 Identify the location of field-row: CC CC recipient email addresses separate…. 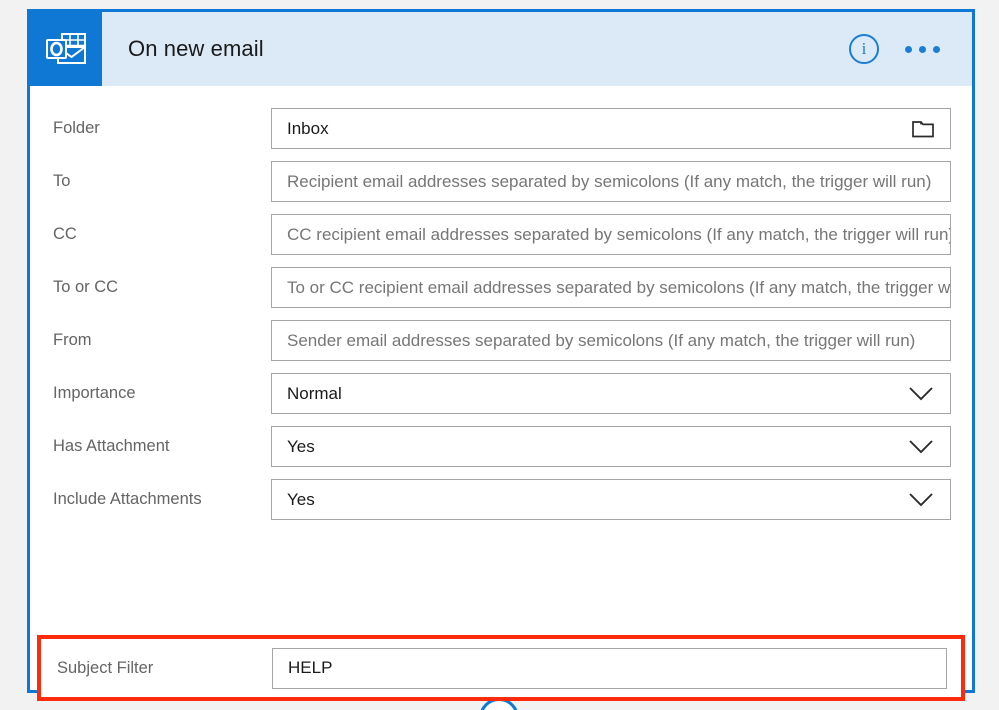
(501, 234).